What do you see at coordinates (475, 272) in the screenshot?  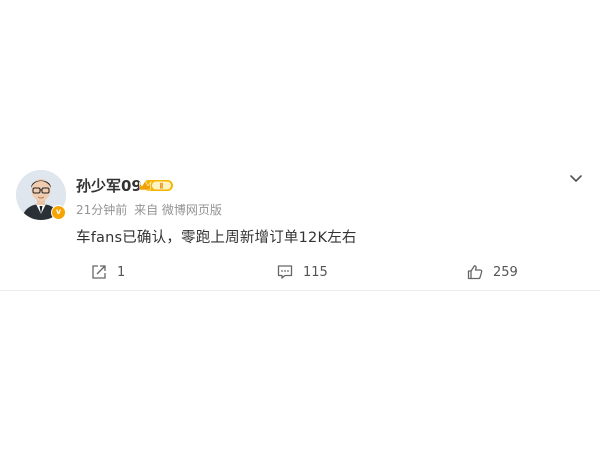 I see `thumbs-up-icon` at bounding box center [475, 272].